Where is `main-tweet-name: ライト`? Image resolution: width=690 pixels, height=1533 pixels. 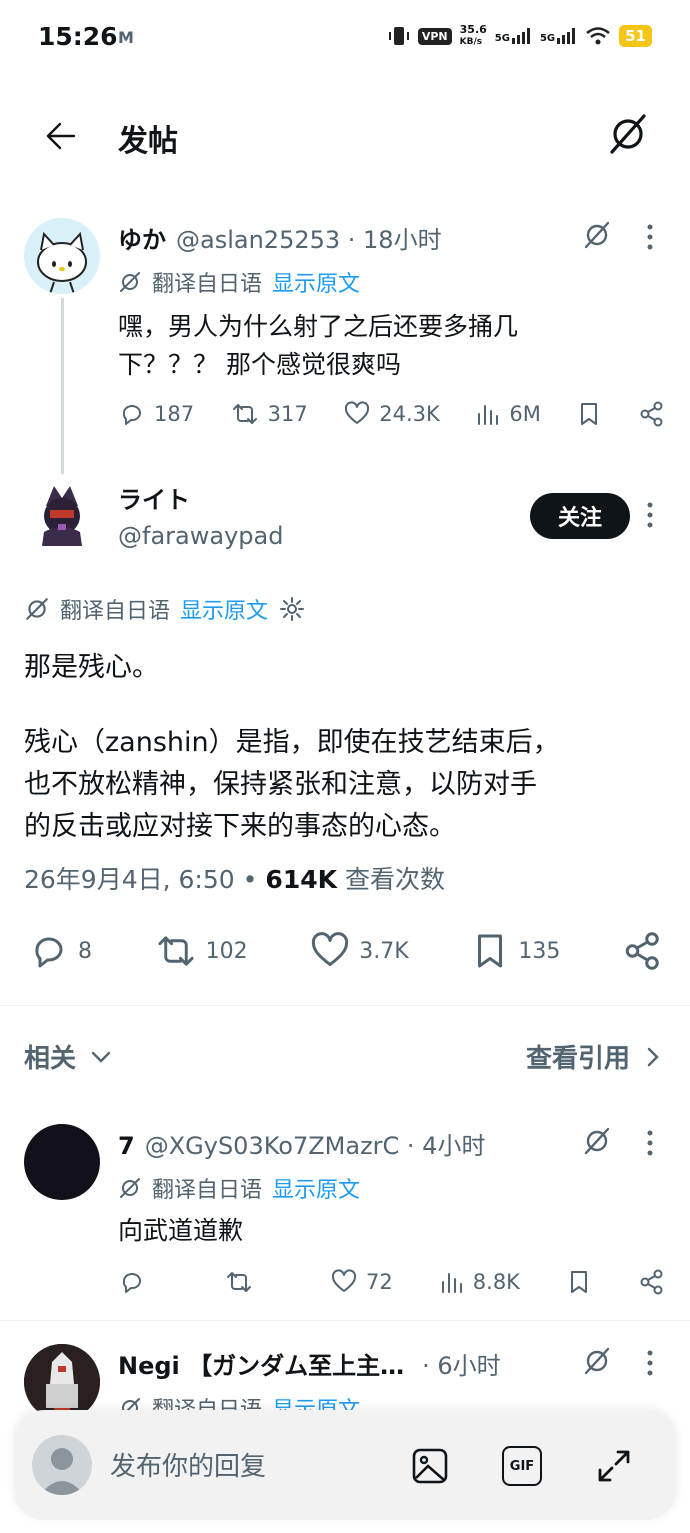
main-tweet-name: ライト is located at coordinates (154, 497).